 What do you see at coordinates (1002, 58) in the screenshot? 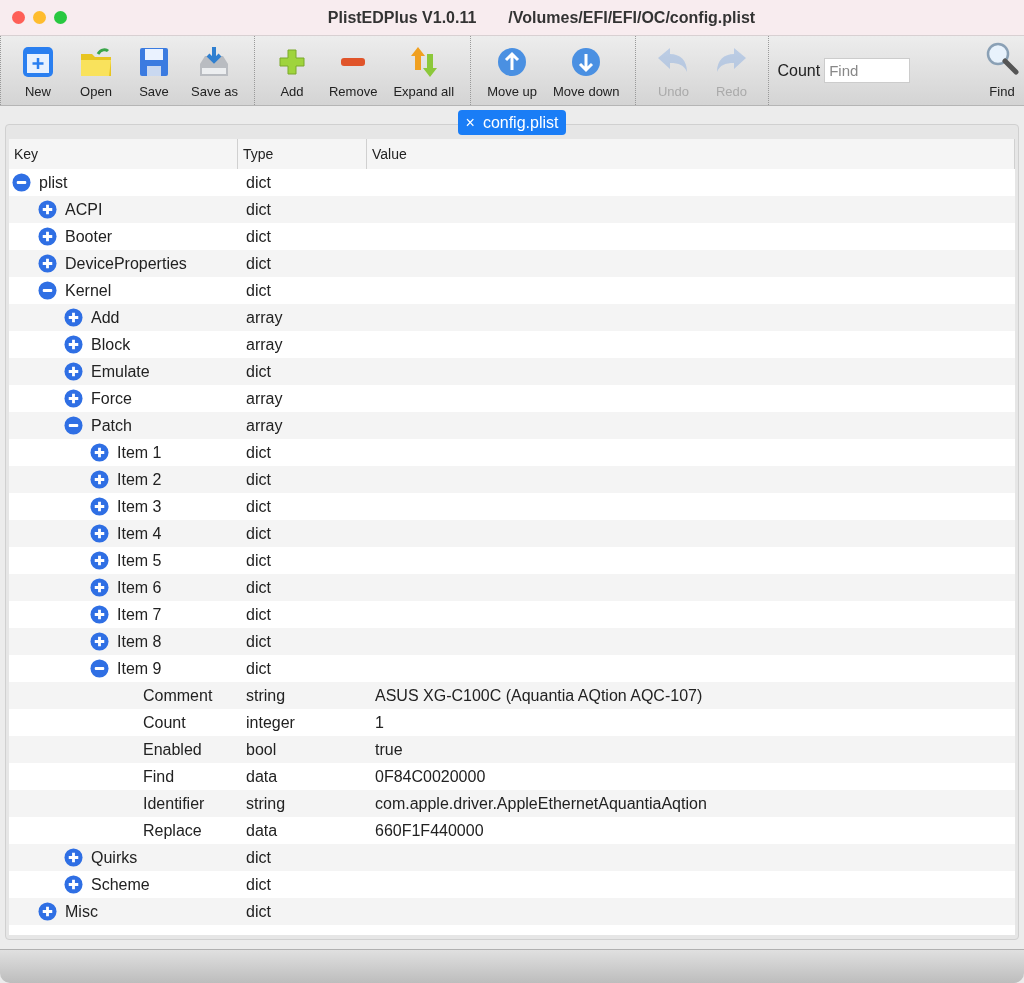
I see `search-icon` at bounding box center [1002, 58].